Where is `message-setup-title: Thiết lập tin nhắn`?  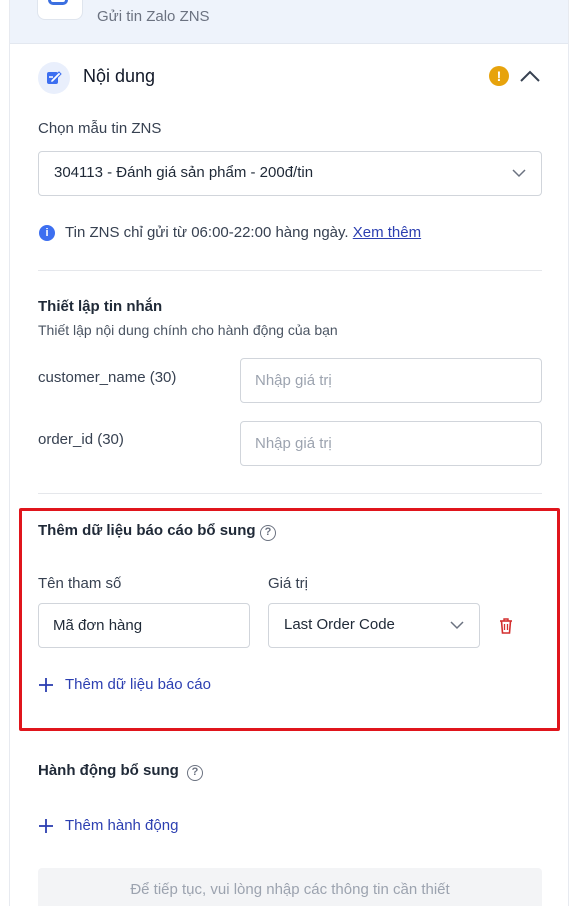 message-setup-title: Thiết lập tin nhắn is located at coordinates (100, 306).